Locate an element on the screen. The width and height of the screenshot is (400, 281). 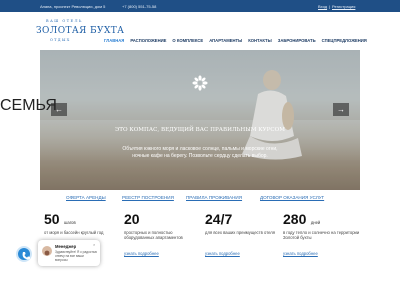
nav-item-booking: ЗАБРОНИРОВАТЬ is located at coordinates (297, 41).